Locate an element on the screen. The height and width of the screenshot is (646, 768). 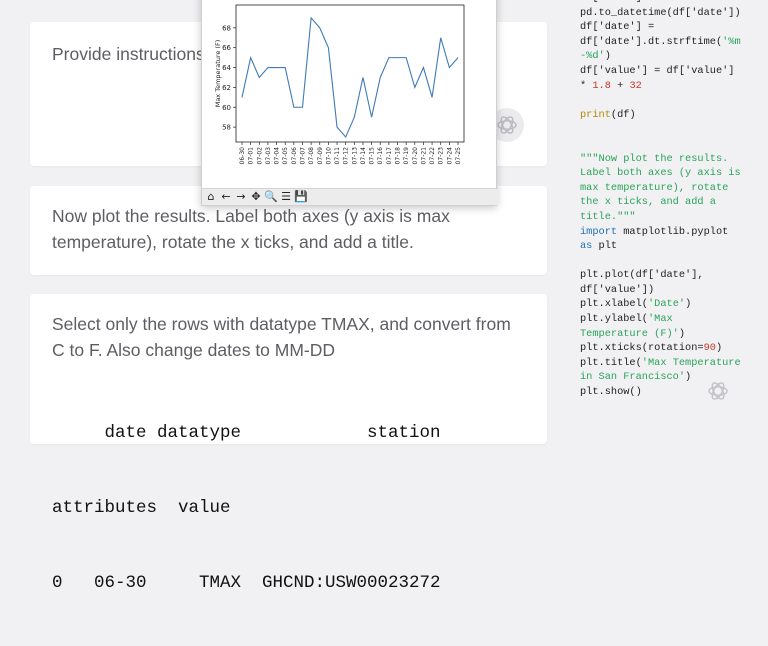
x-tick-label: 07-18 is located at coordinates (398, 156).